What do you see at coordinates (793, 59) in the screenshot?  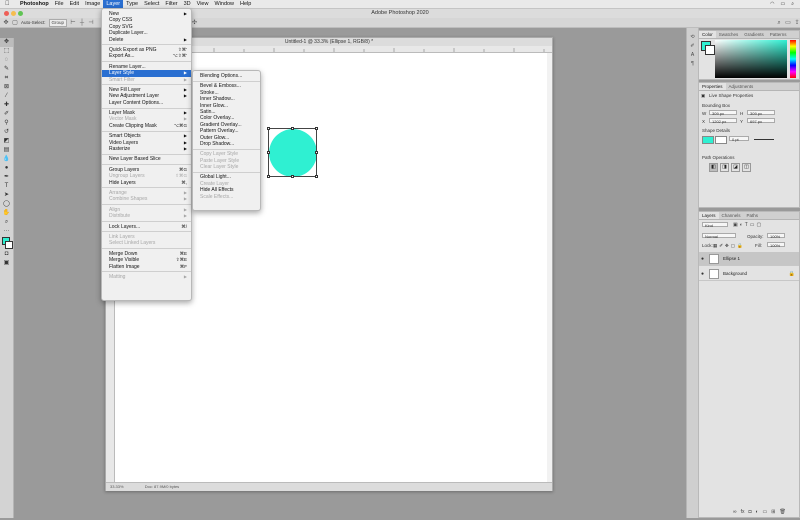 I see `hue-slider` at bounding box center [793, 59].